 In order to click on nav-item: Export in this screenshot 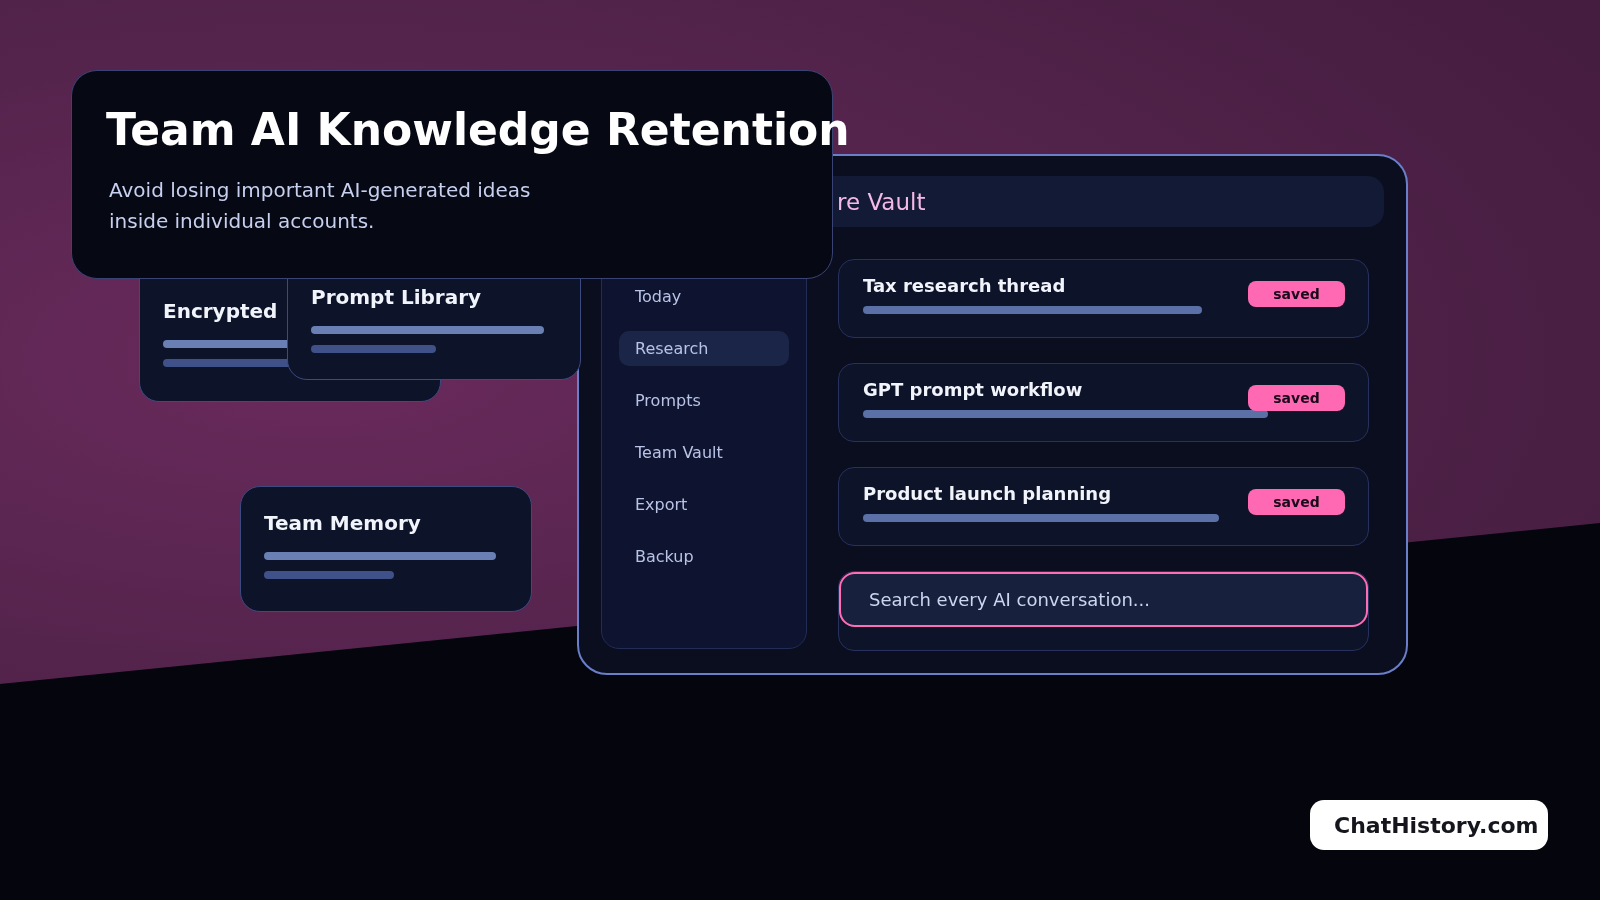, I will do `click(704, 504)`.